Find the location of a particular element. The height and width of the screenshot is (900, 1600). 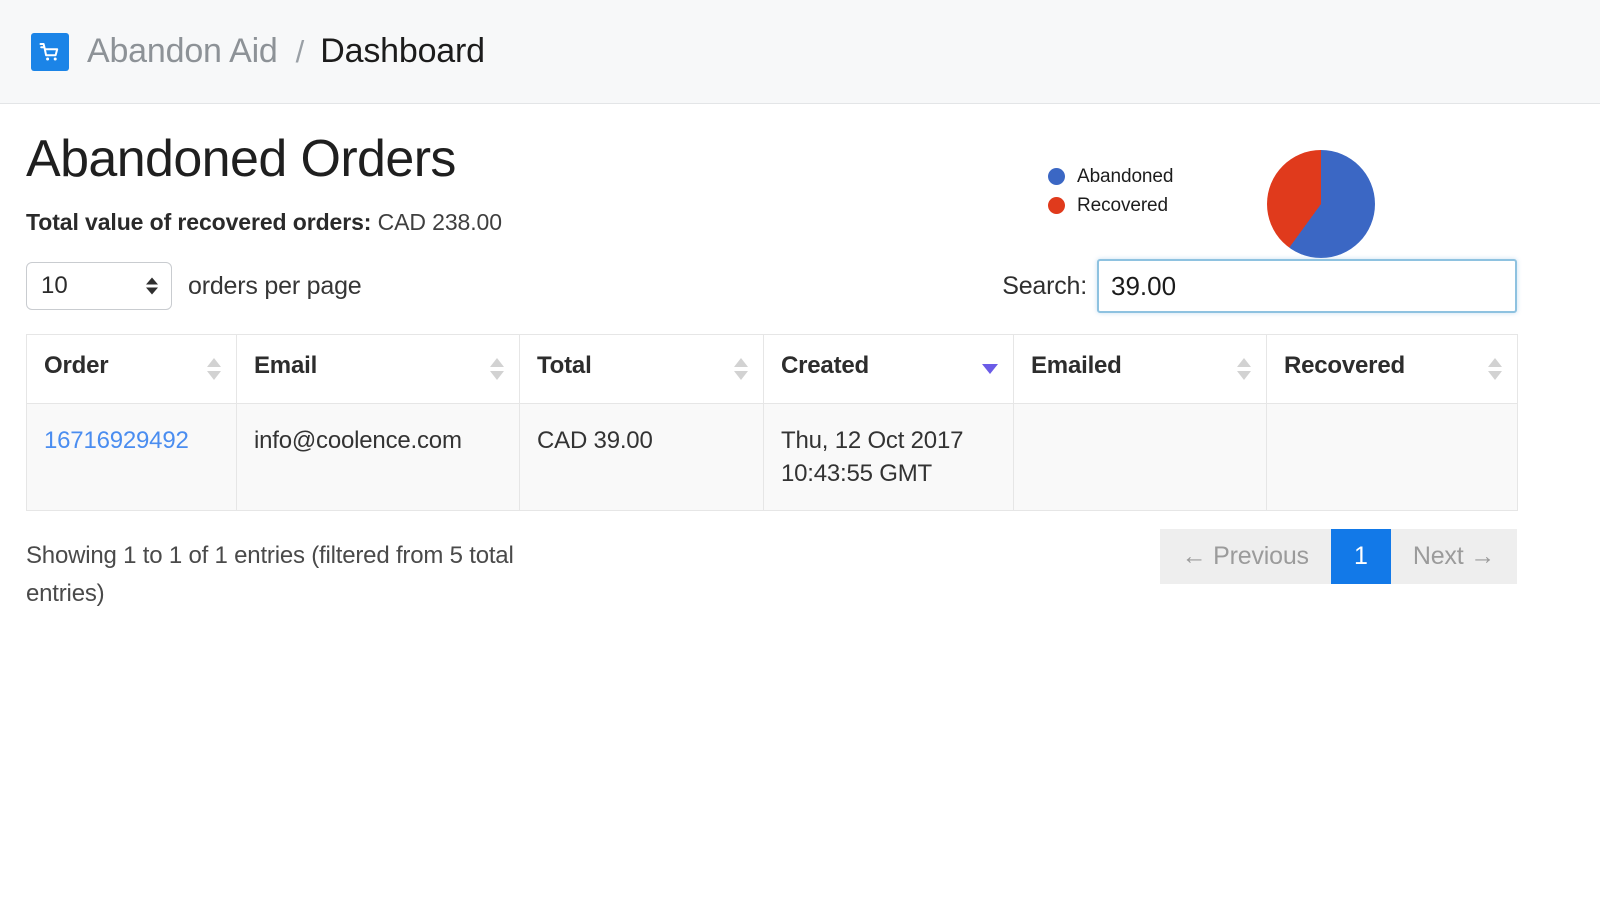

legend-label-abandoned: Abandoned is located at coordinates (1125, 176).